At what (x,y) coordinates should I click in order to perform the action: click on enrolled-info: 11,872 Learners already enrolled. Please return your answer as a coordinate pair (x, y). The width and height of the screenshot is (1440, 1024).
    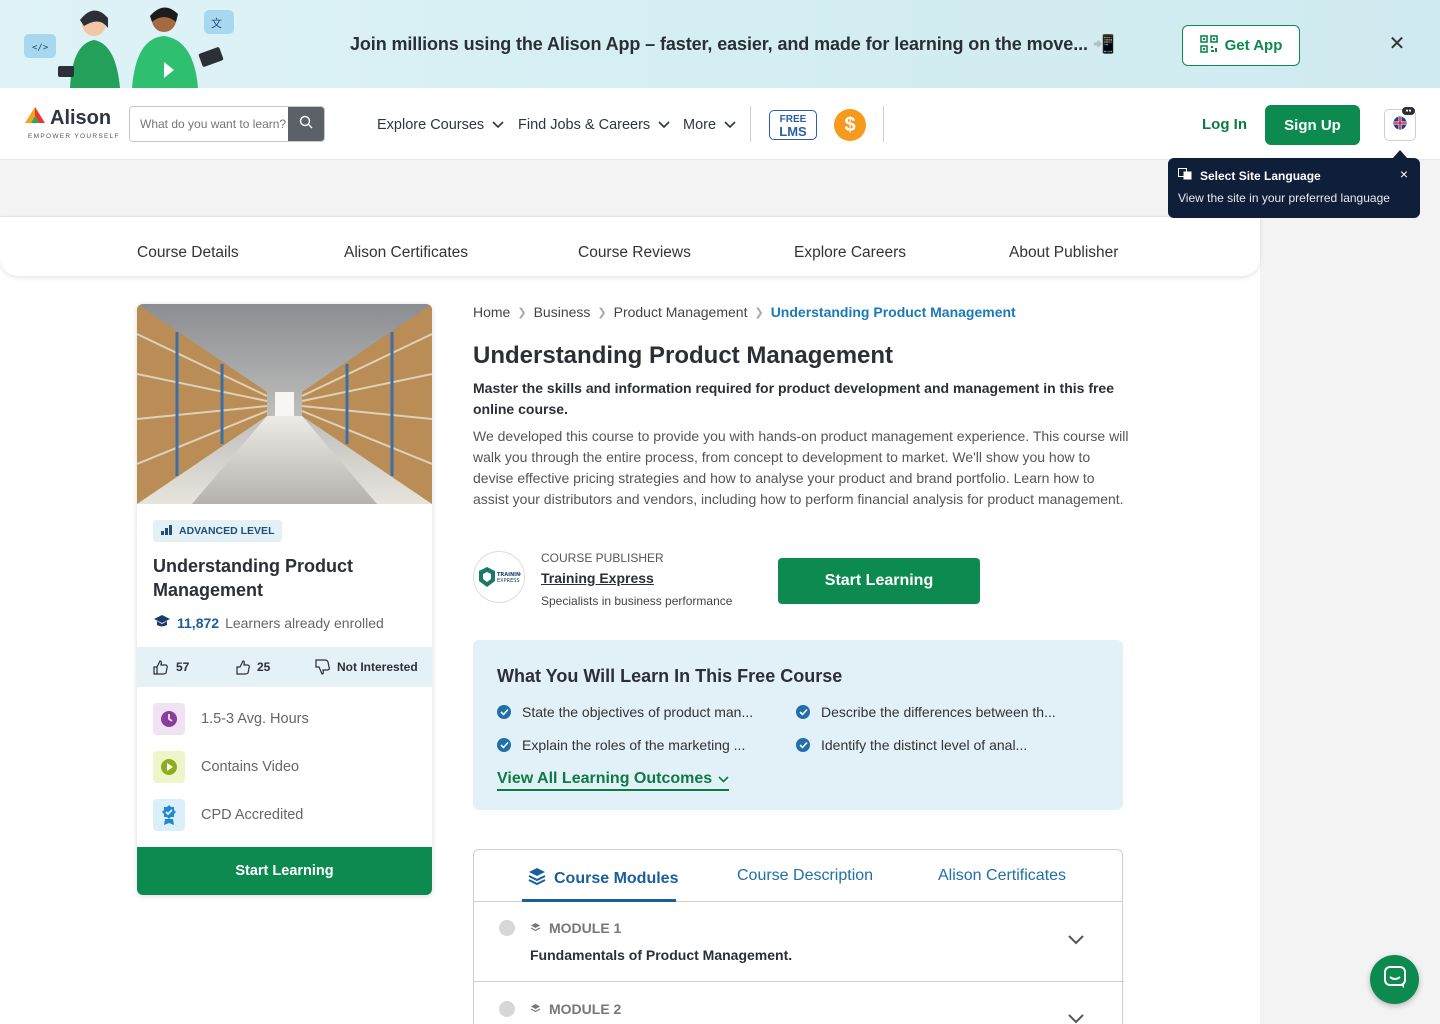
    Looking at the image, I should click on (268, 622).